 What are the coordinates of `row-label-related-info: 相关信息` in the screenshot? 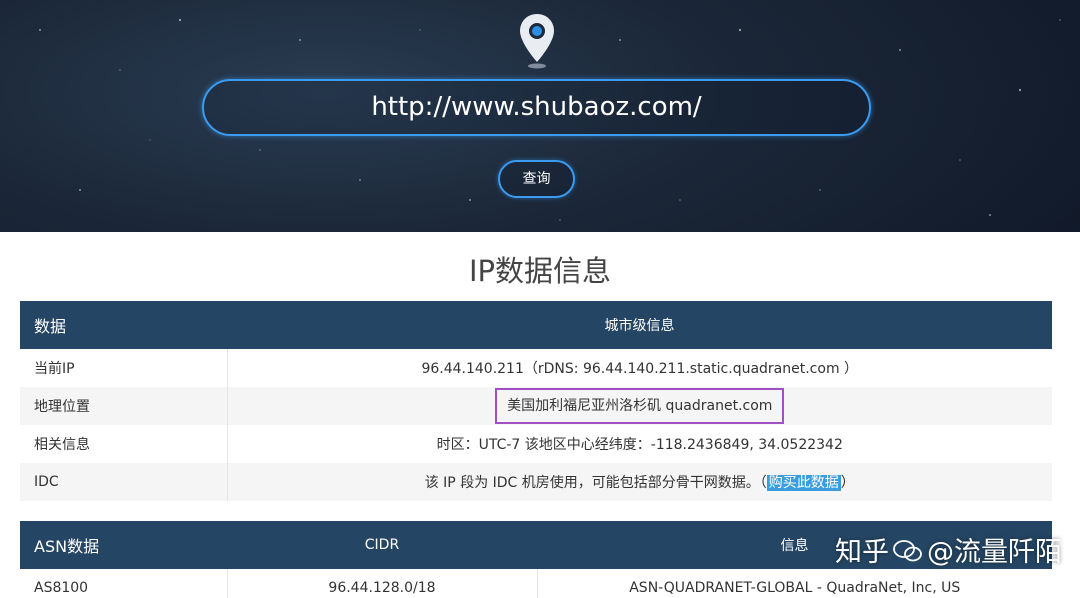 It's located at (124, 444).